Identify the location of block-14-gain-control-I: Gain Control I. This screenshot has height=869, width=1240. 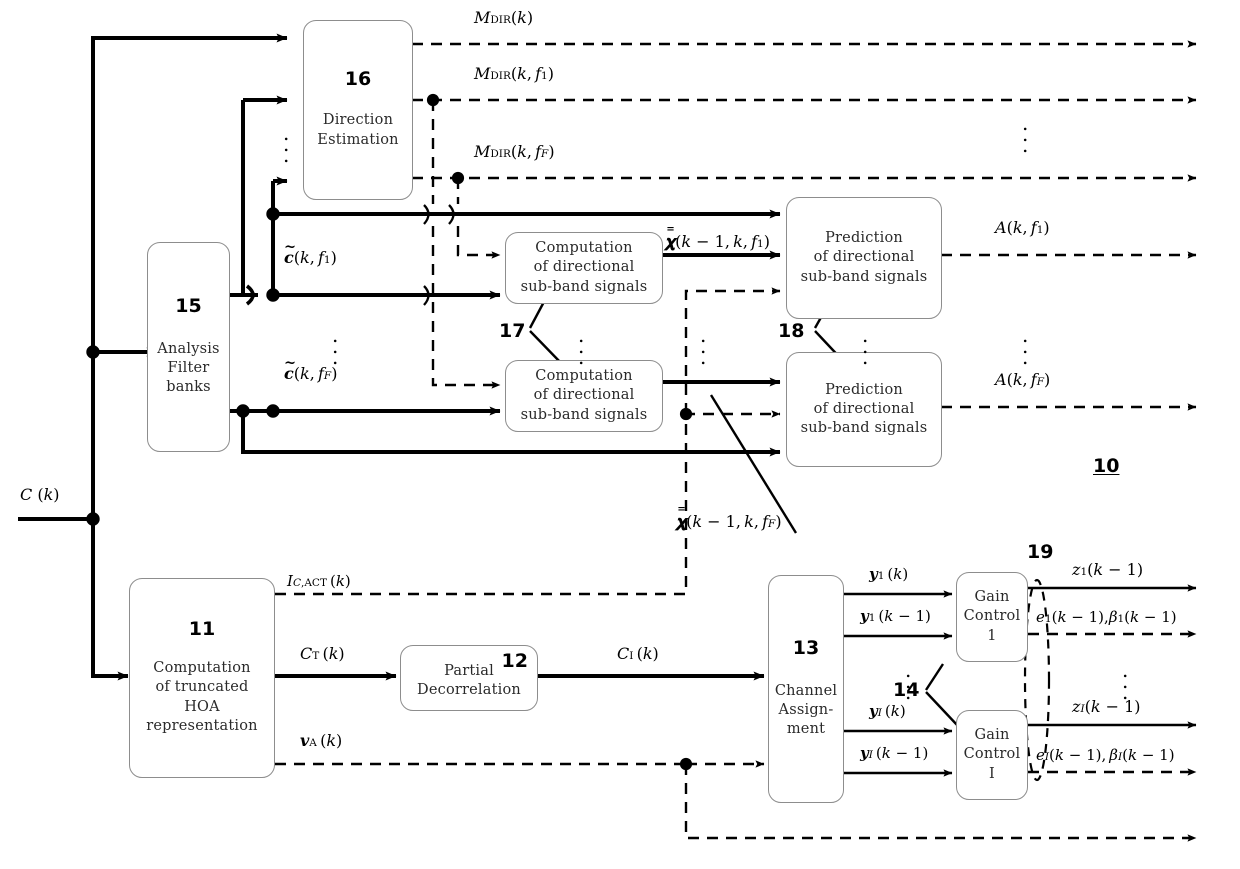
(992, 755).